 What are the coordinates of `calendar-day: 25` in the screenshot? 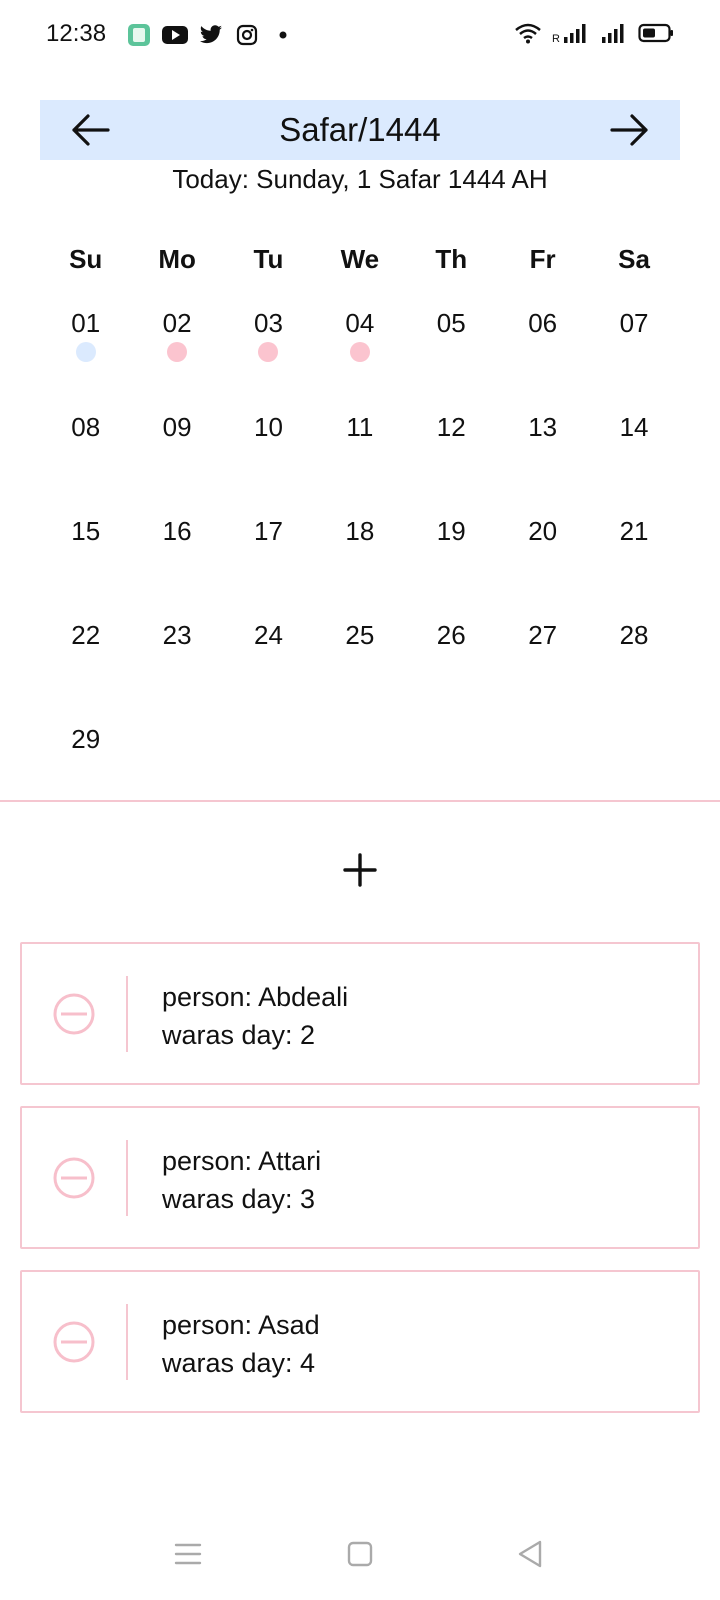 It's located at (359, 668).